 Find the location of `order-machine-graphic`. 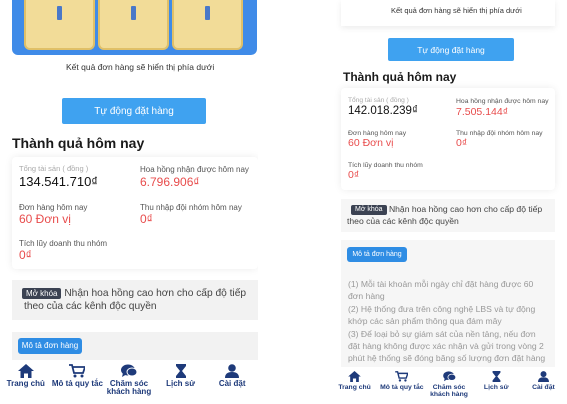

order-machine-graphic is located at coordinates (134, 27).